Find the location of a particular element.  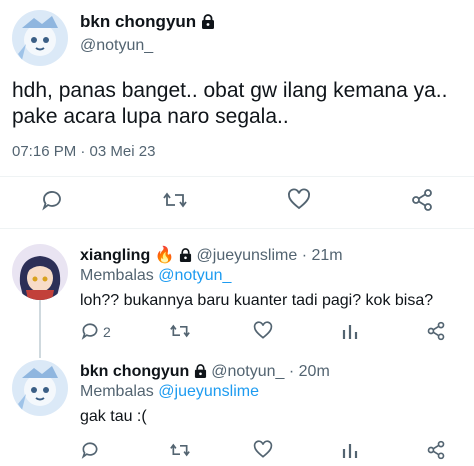

reply1-handle: @jueyunslime is located at coordinates (247, 255).